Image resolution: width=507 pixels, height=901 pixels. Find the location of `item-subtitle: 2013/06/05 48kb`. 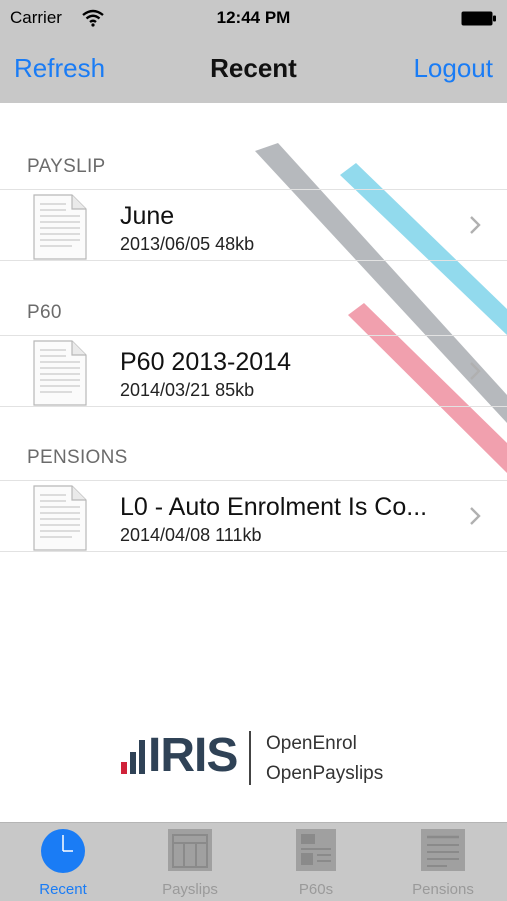

item-subtitle: 2013/06/05 48kb is located at coordinates (187, 244).